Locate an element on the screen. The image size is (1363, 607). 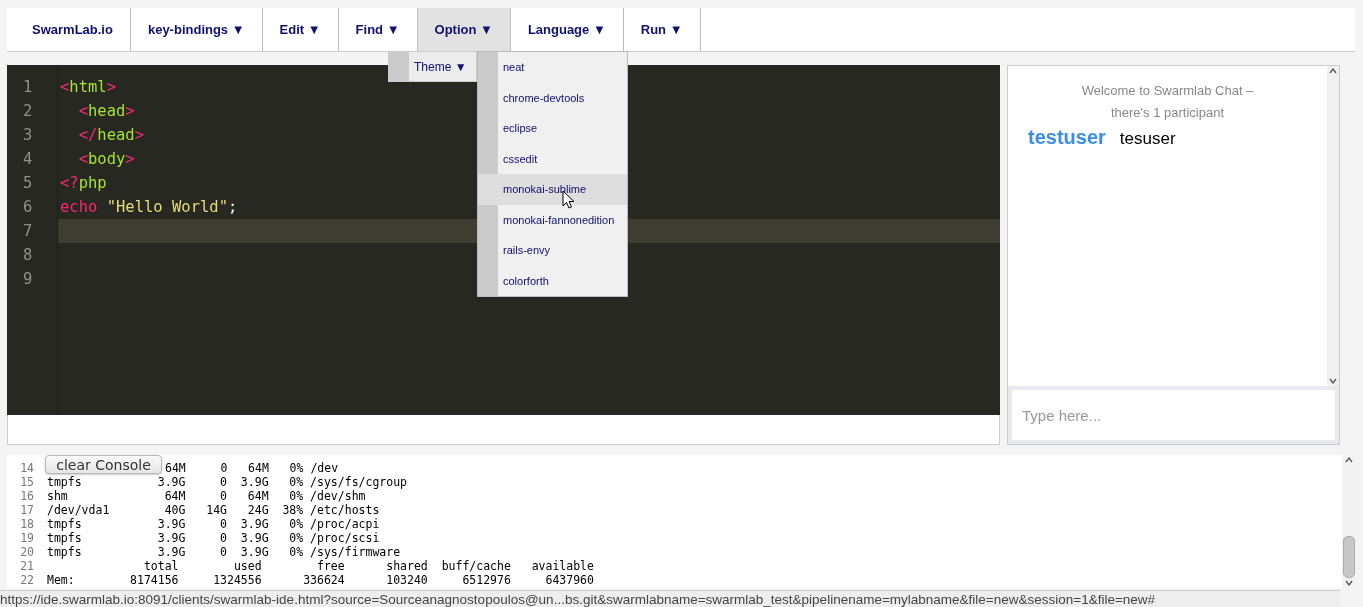
welcome-text: Welcome to Swarmlab Chat – is located at coordinates (1167, 91).